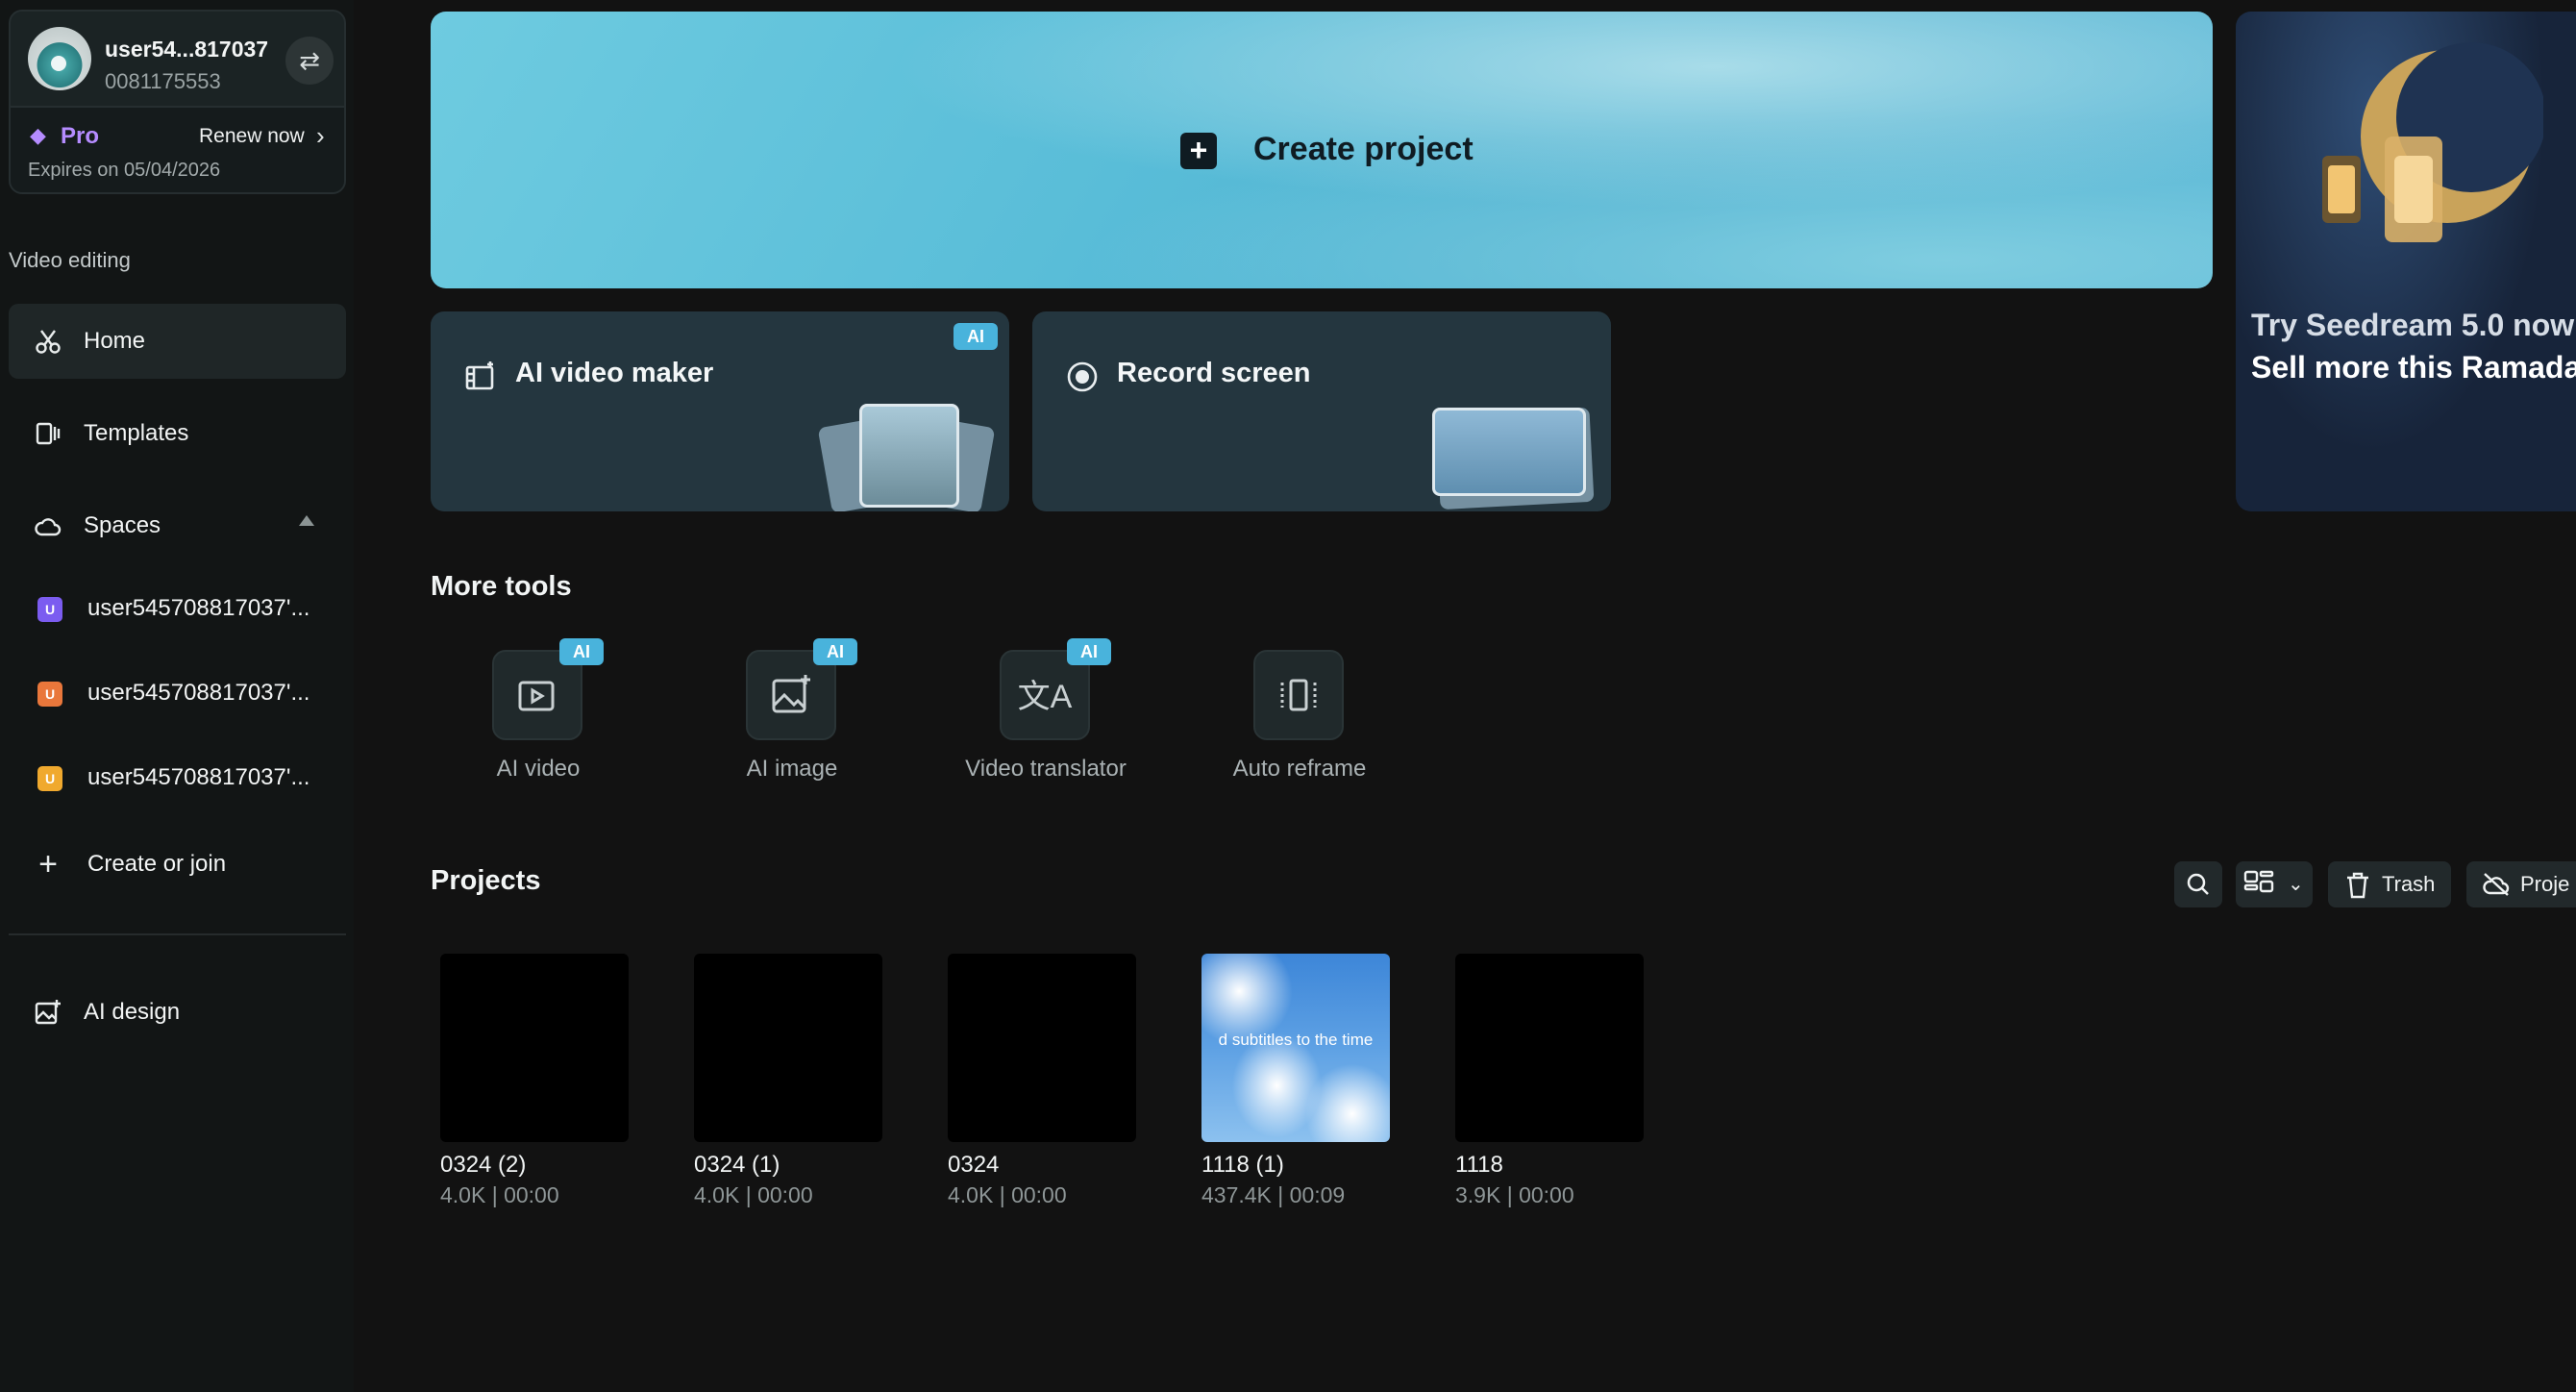 The height and width of the screenshot is (1392, 2576). Describe the element at coordinates (1550, 1195) in the screenshot. I see `project-meta: 3.9K | 00:00` at that location.